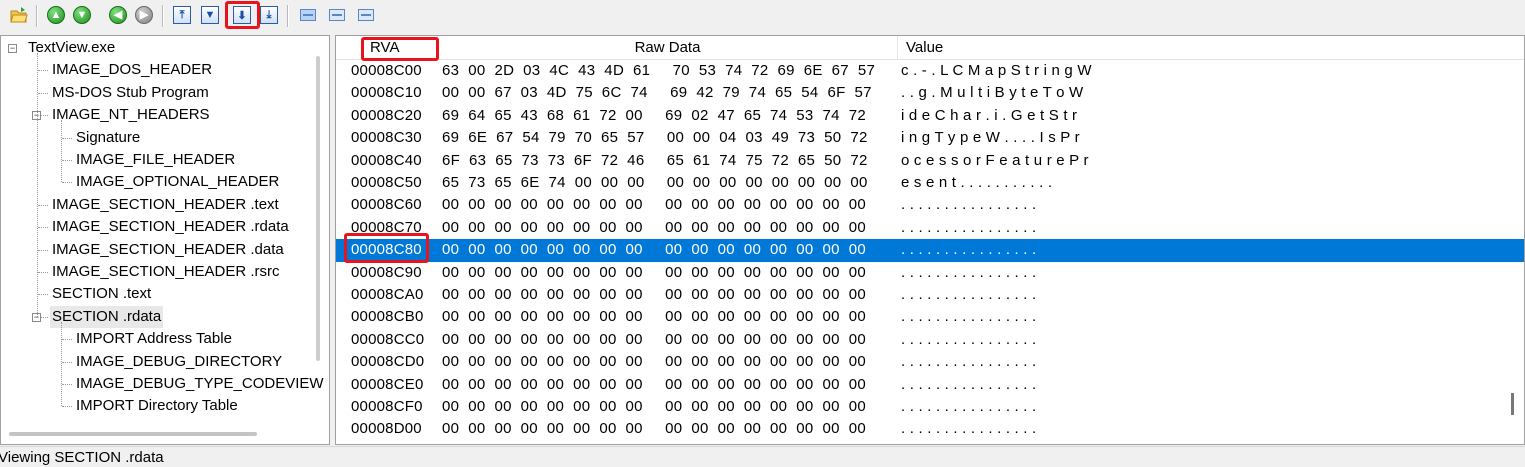 Image resolution: width=1525 pixels, height=467 pixels. Describe the element at coordinates (762, 456) in the screenshot. I see `status-bar: Viewing SECTION .rdata` at that location.